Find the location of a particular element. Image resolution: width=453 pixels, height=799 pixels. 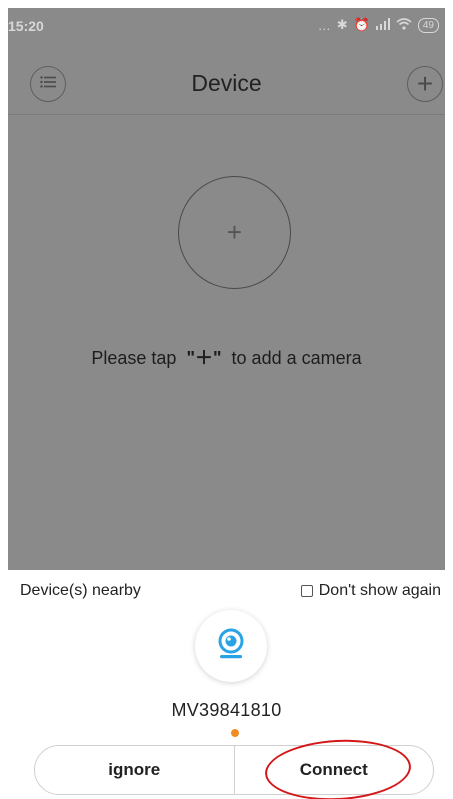

bluetooth-icon: ✱ is located at coordinates (342, 24).